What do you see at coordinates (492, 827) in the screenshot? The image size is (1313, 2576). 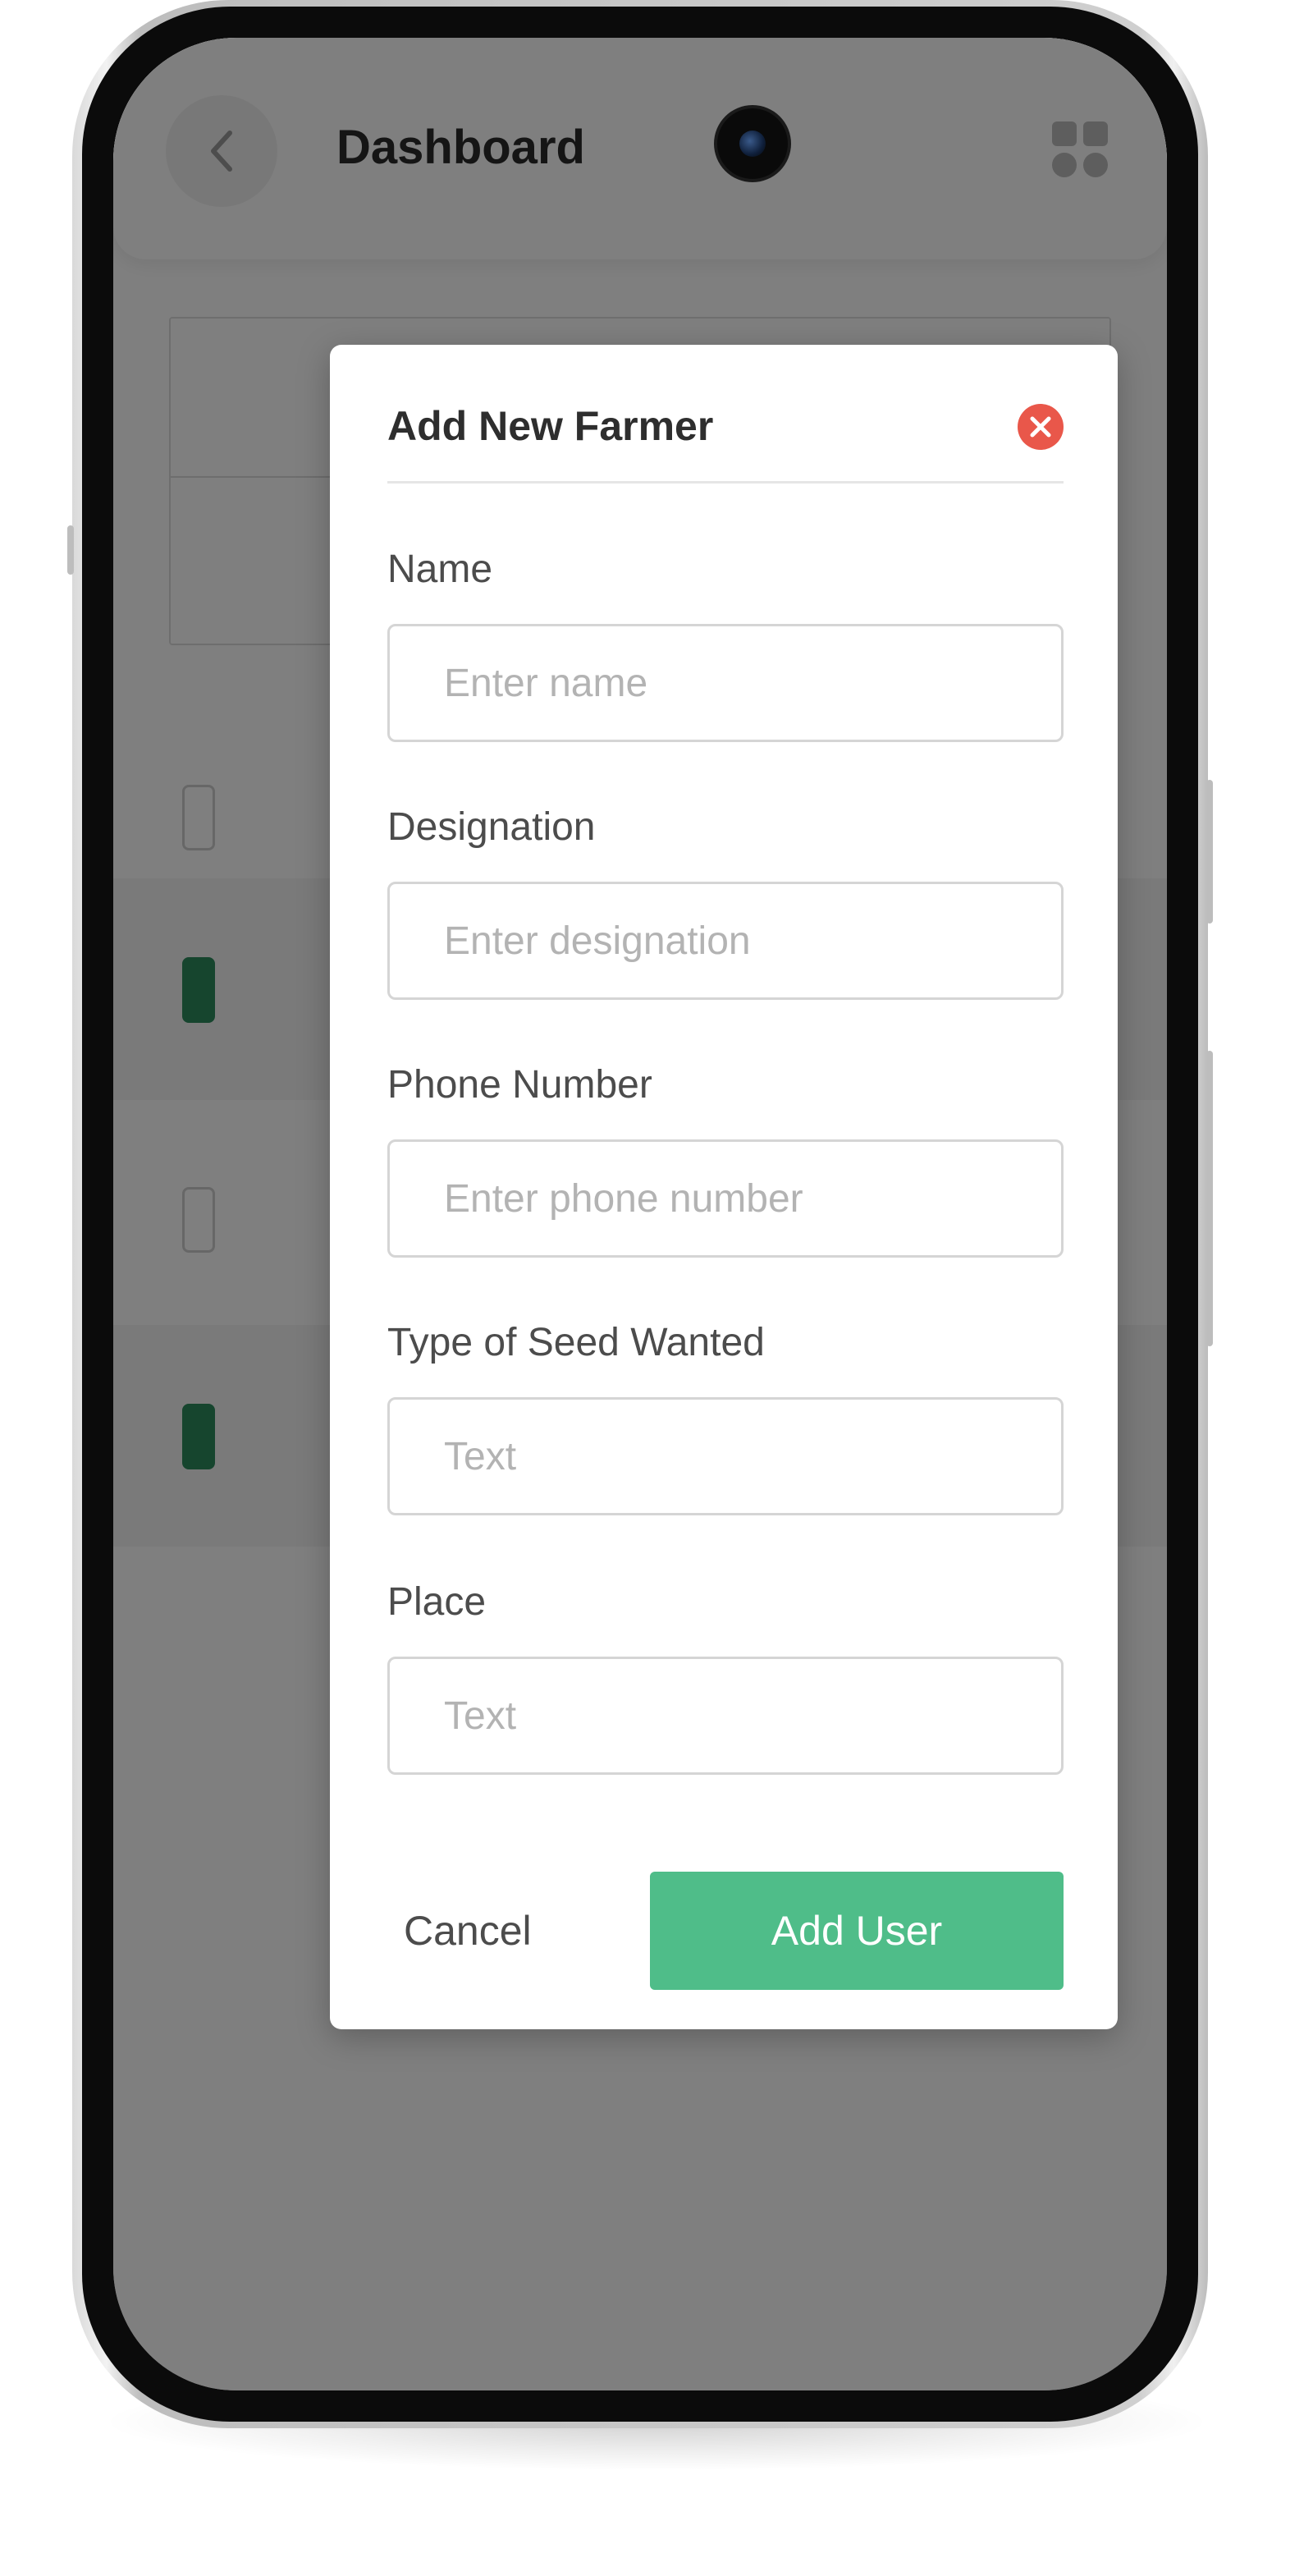 I see `designation-label: Designation` at bounding box center [492, 827].